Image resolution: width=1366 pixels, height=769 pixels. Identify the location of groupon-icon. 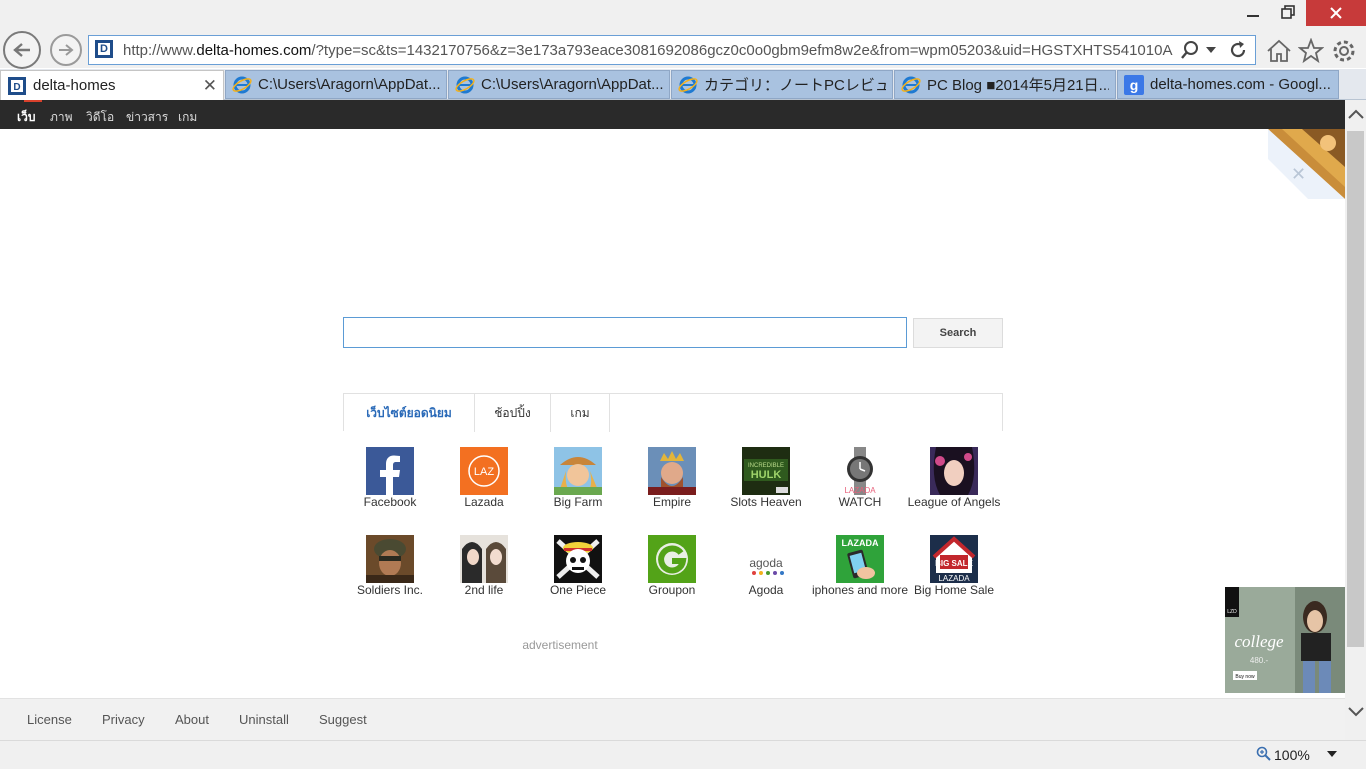
(672, 559).